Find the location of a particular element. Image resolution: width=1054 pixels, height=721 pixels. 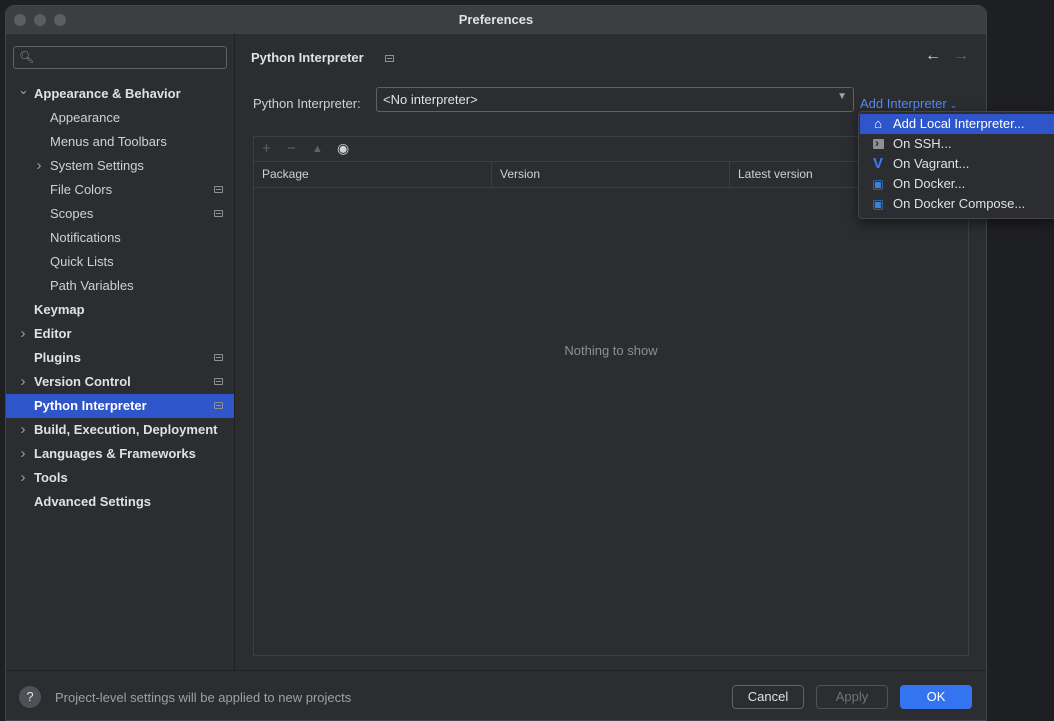

apply-button: Apply is located at coordinates (852, 697).